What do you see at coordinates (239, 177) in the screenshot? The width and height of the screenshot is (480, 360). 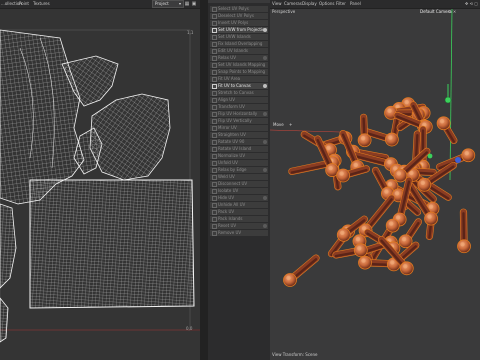 I see `command-item: Weld UV` at bounding box center [239, 177].